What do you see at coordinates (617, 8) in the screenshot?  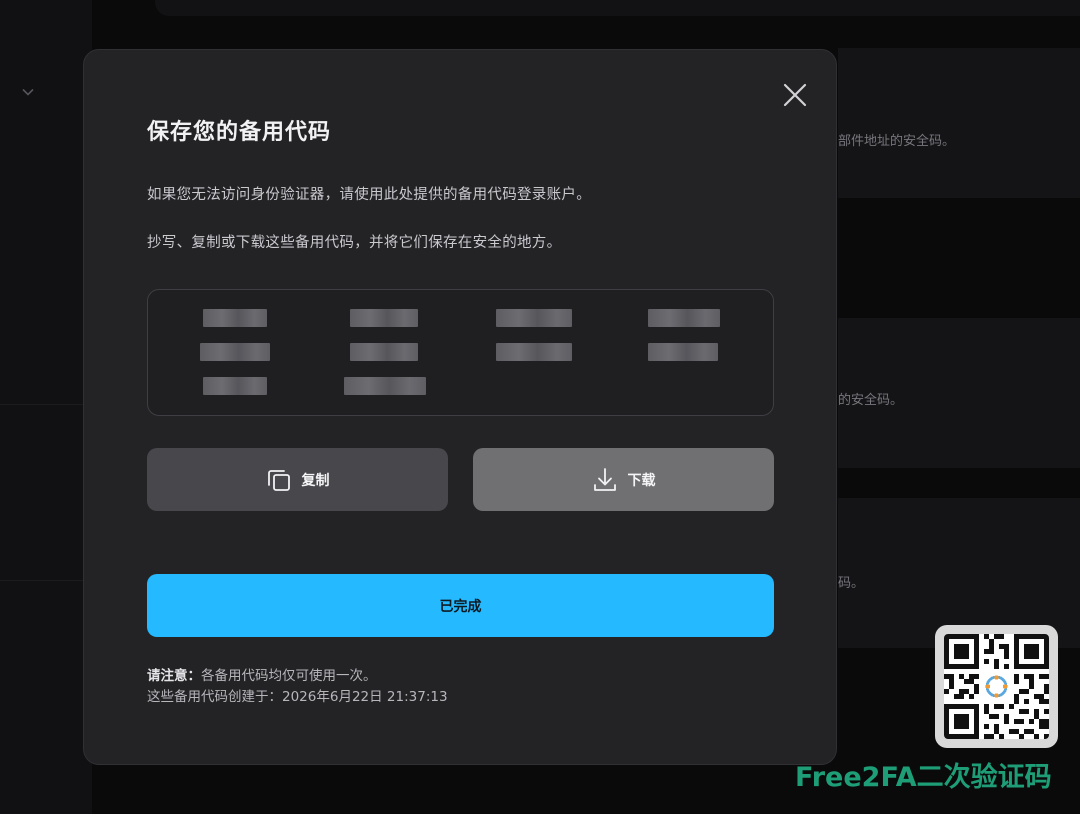 I see `background-topbar` at bounding box center [617, 8].